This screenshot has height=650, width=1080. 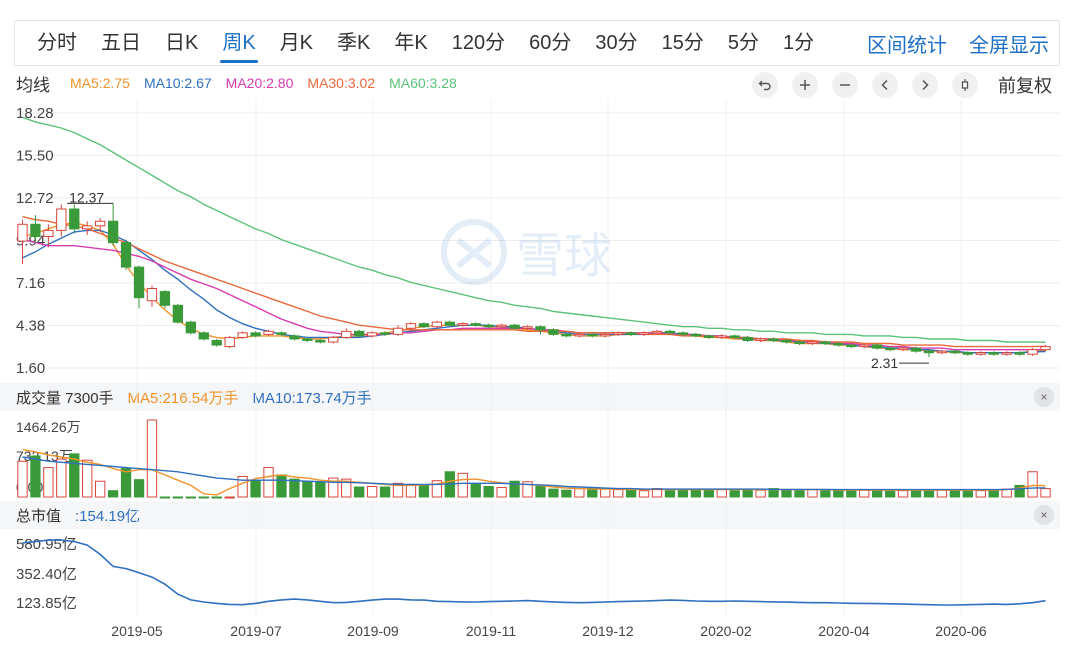 I want to click on price-tick-label: 18.28, so click(x=35, y=113).